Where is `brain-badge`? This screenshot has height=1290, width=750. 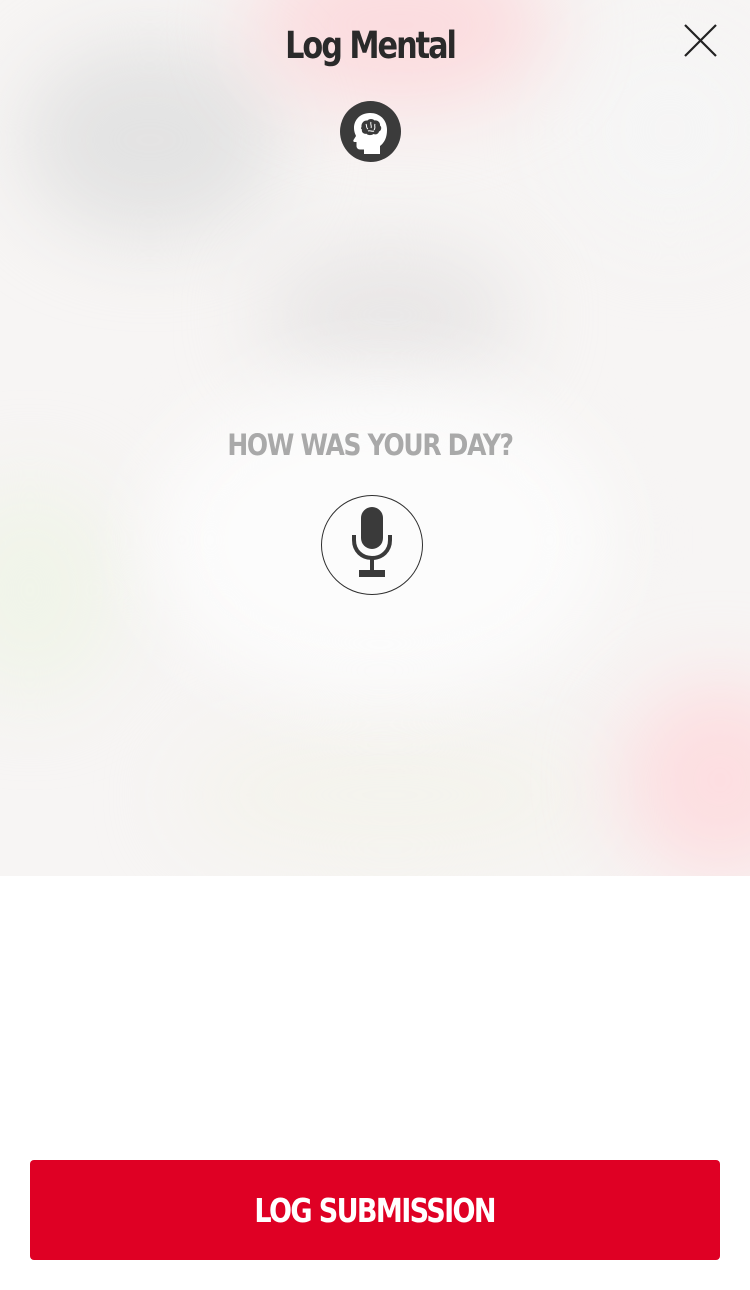 brain-badge is located at coordinates (370, 131).